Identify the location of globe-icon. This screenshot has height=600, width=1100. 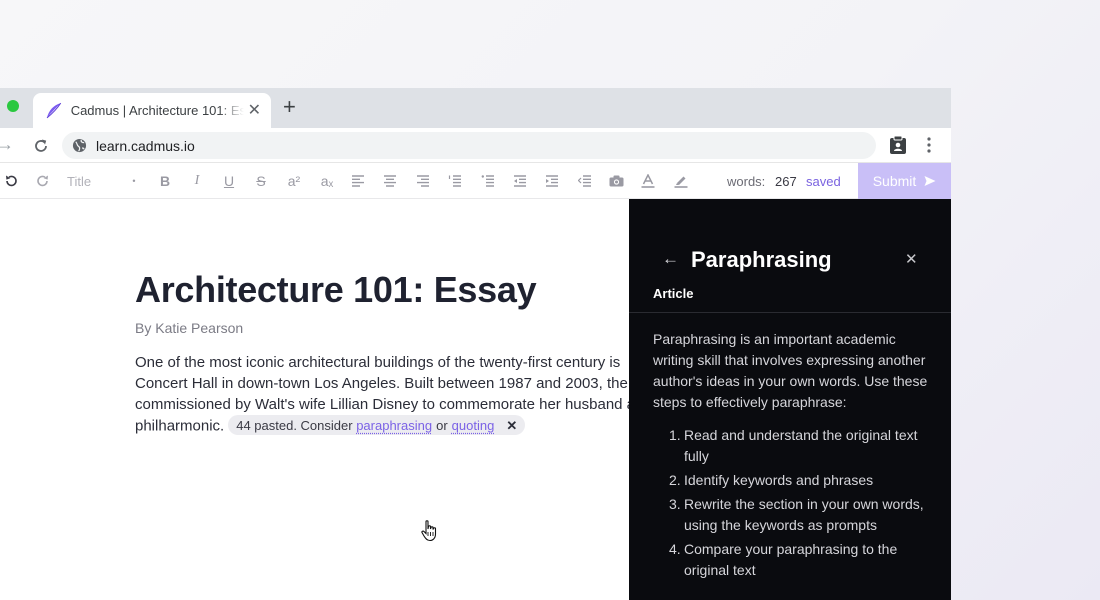
(79, 145).